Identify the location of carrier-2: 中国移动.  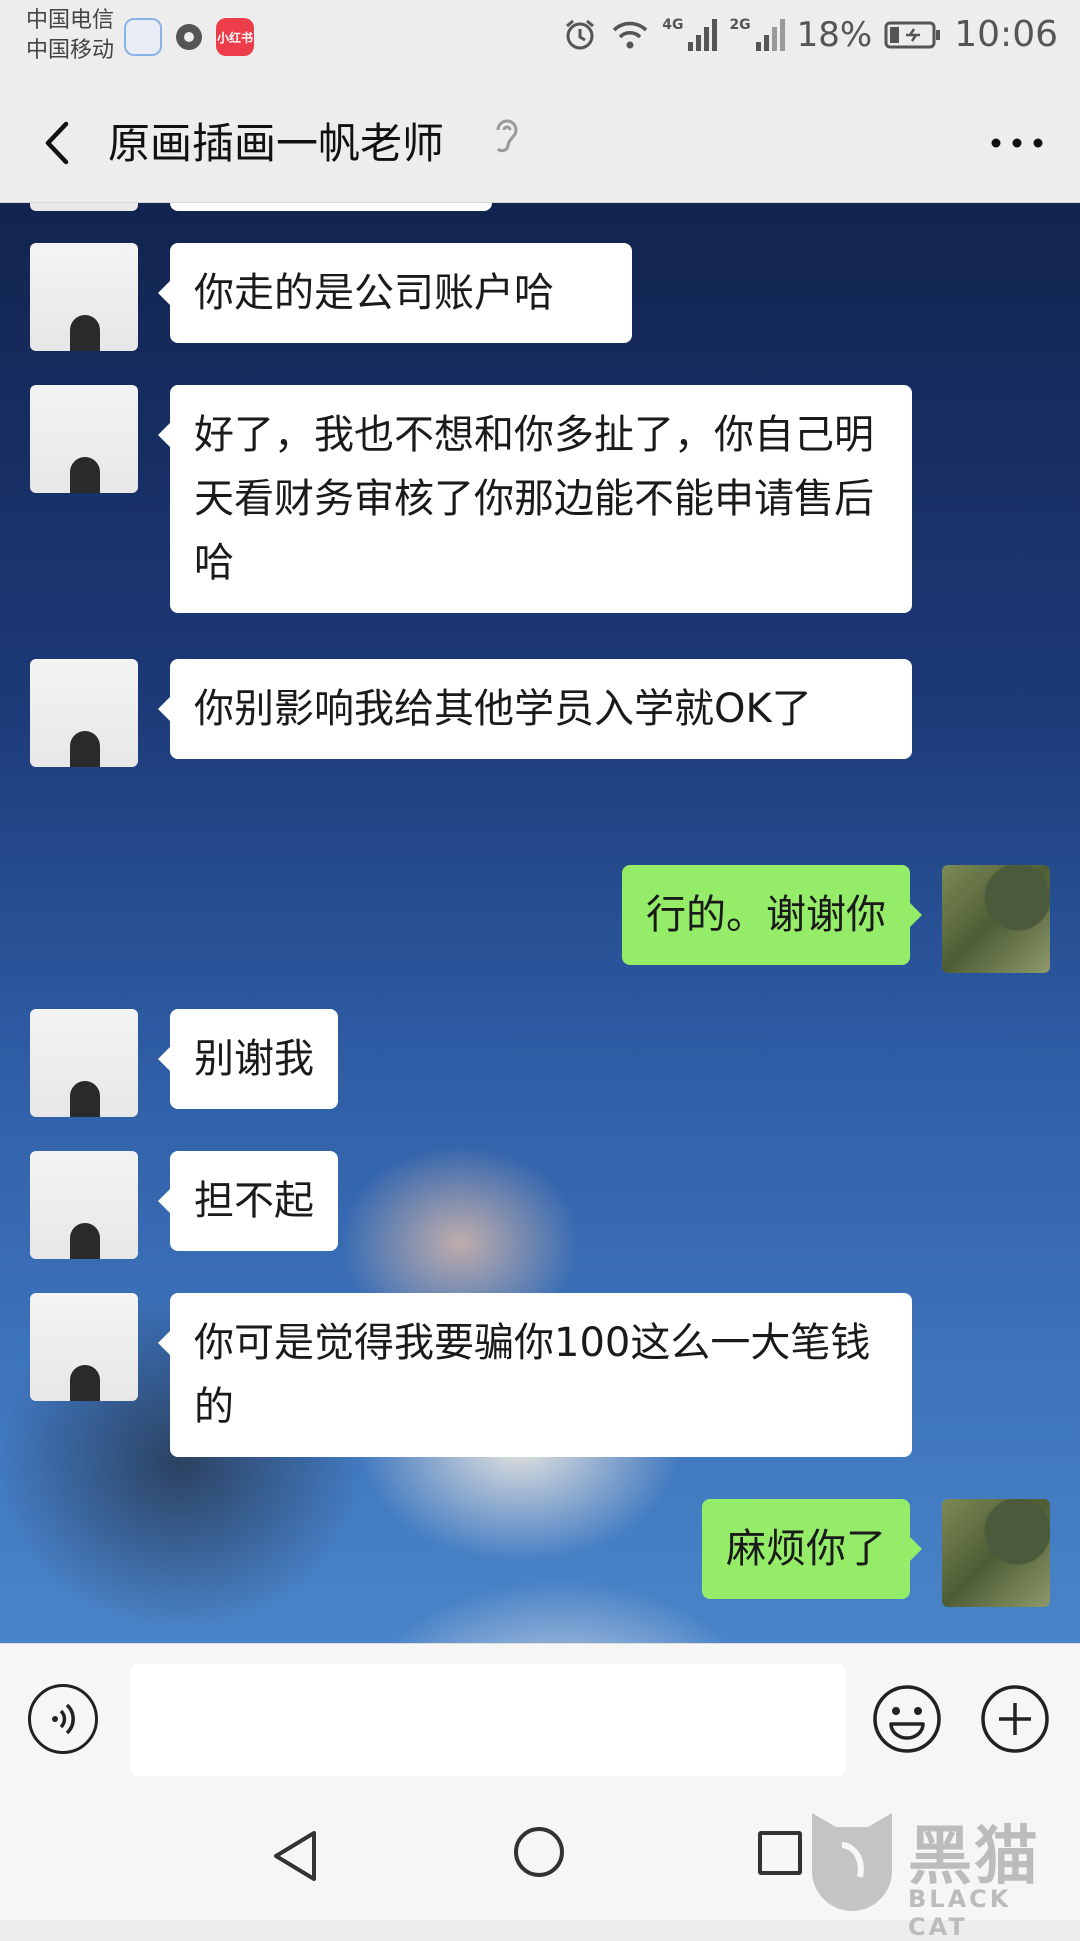
(70, 50).